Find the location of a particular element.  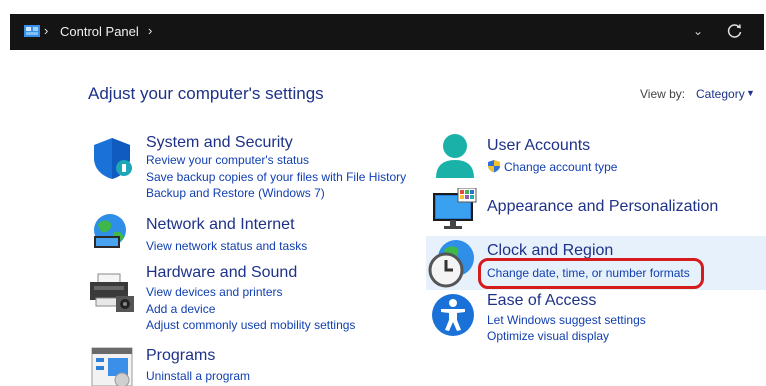

link-mobility-settings: Adjust commonly used mobility settings is located at coordinates (250, 325).